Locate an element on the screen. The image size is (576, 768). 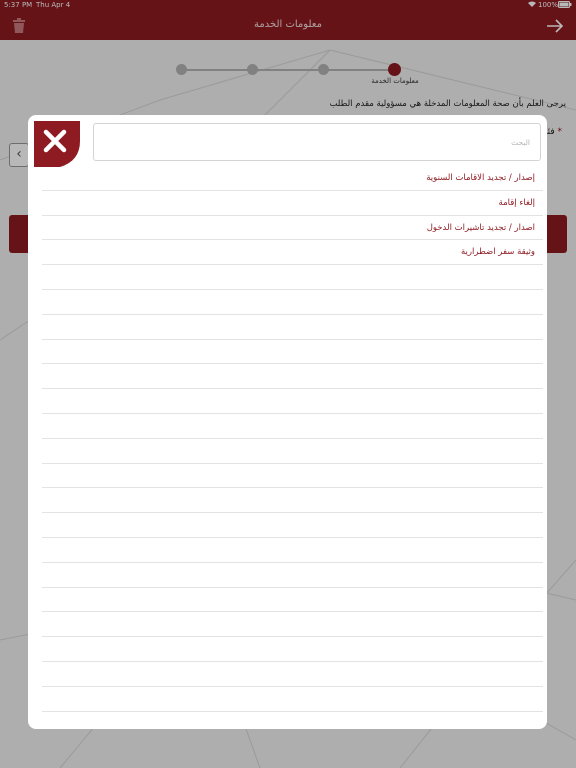
search-input is located at coordinates (317, 142).